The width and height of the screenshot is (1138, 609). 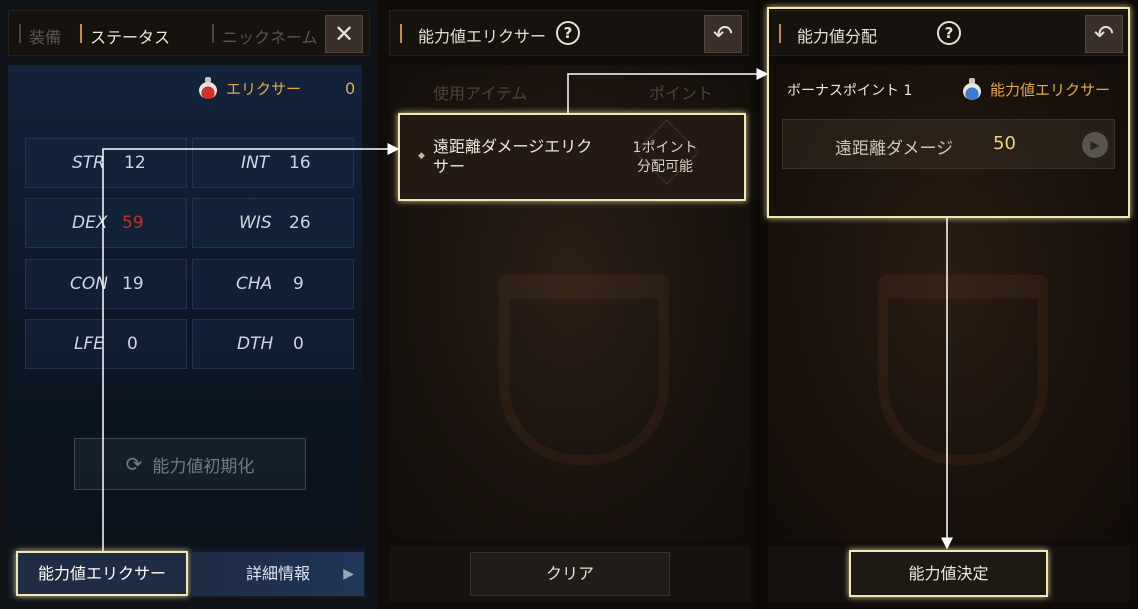 I want to click on tab-use-item: 使用アイテム, so click(x=480, y=92).